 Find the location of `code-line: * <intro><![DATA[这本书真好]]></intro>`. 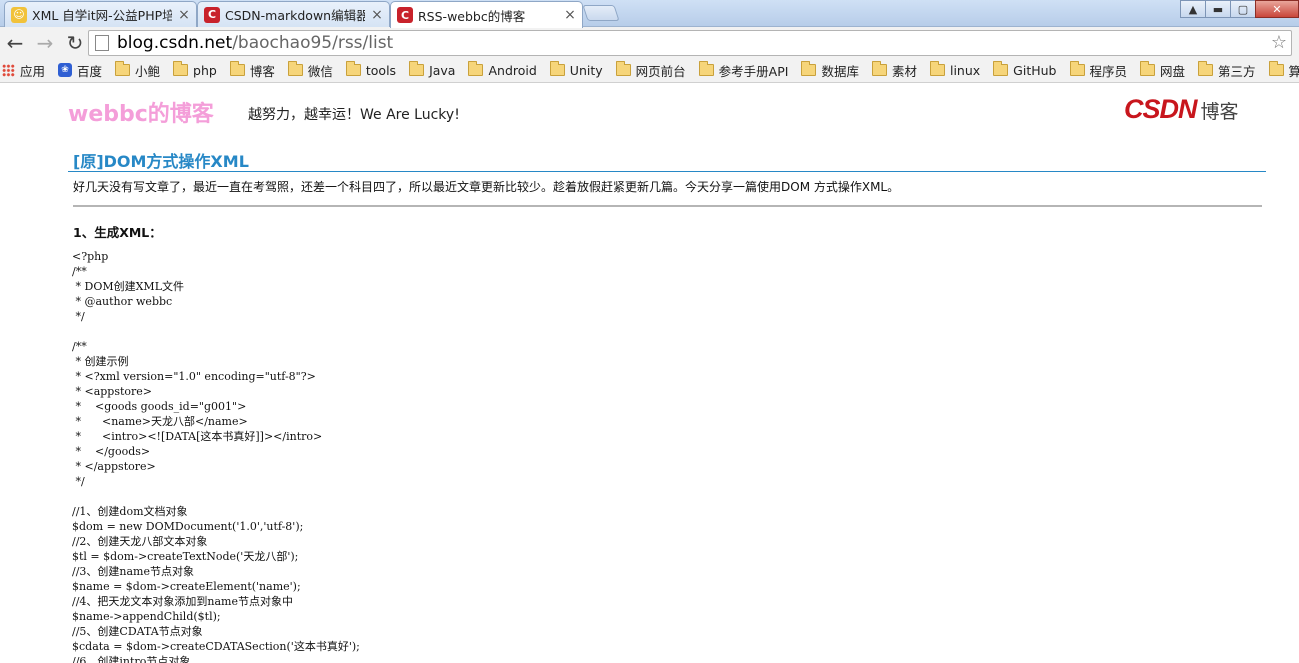

code-line: * <intro><![DATA[这本书真好]]></intro> is located at coordinates (197, 436).